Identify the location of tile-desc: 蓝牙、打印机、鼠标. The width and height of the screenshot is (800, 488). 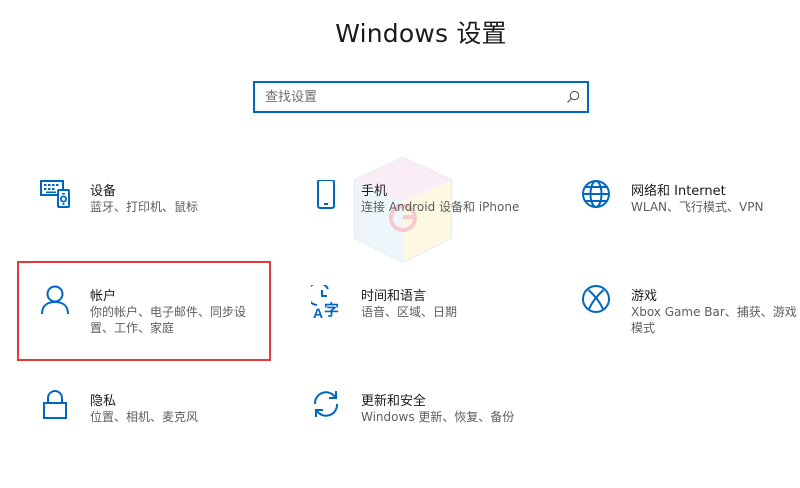
(144, 207).